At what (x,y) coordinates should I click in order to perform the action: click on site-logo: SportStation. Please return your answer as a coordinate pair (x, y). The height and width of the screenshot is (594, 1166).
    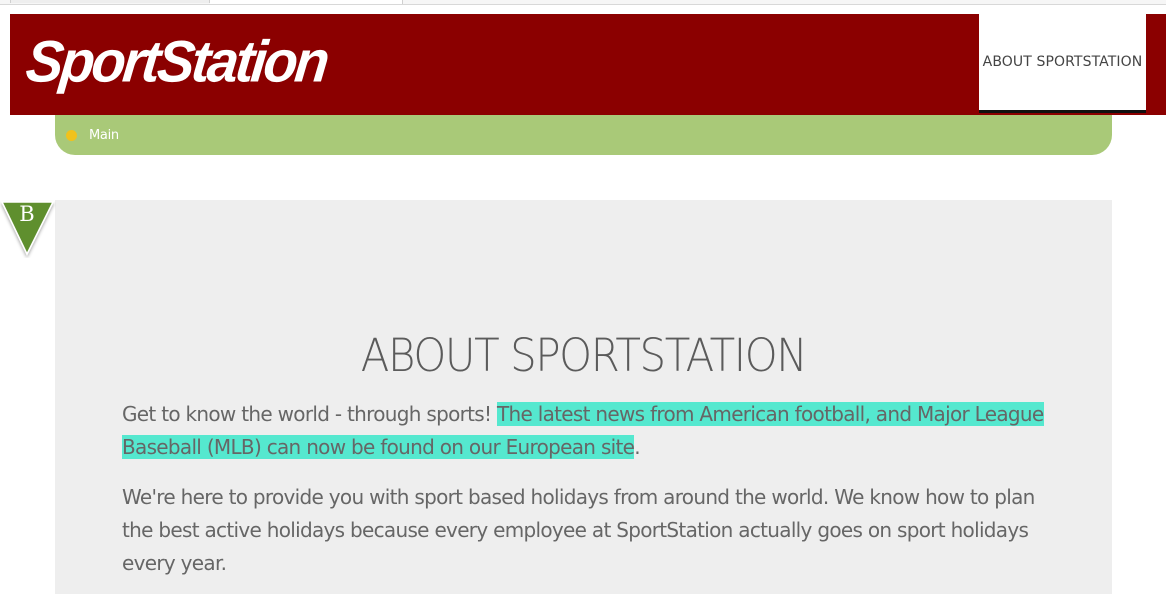
    Looking at the image, I should click on (176, 61).